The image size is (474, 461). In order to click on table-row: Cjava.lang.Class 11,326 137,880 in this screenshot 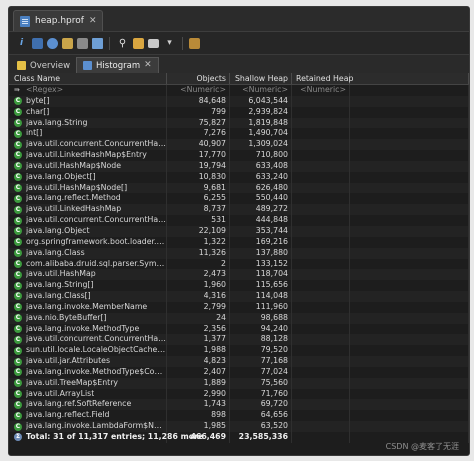, I will do `click(239, 253)`.